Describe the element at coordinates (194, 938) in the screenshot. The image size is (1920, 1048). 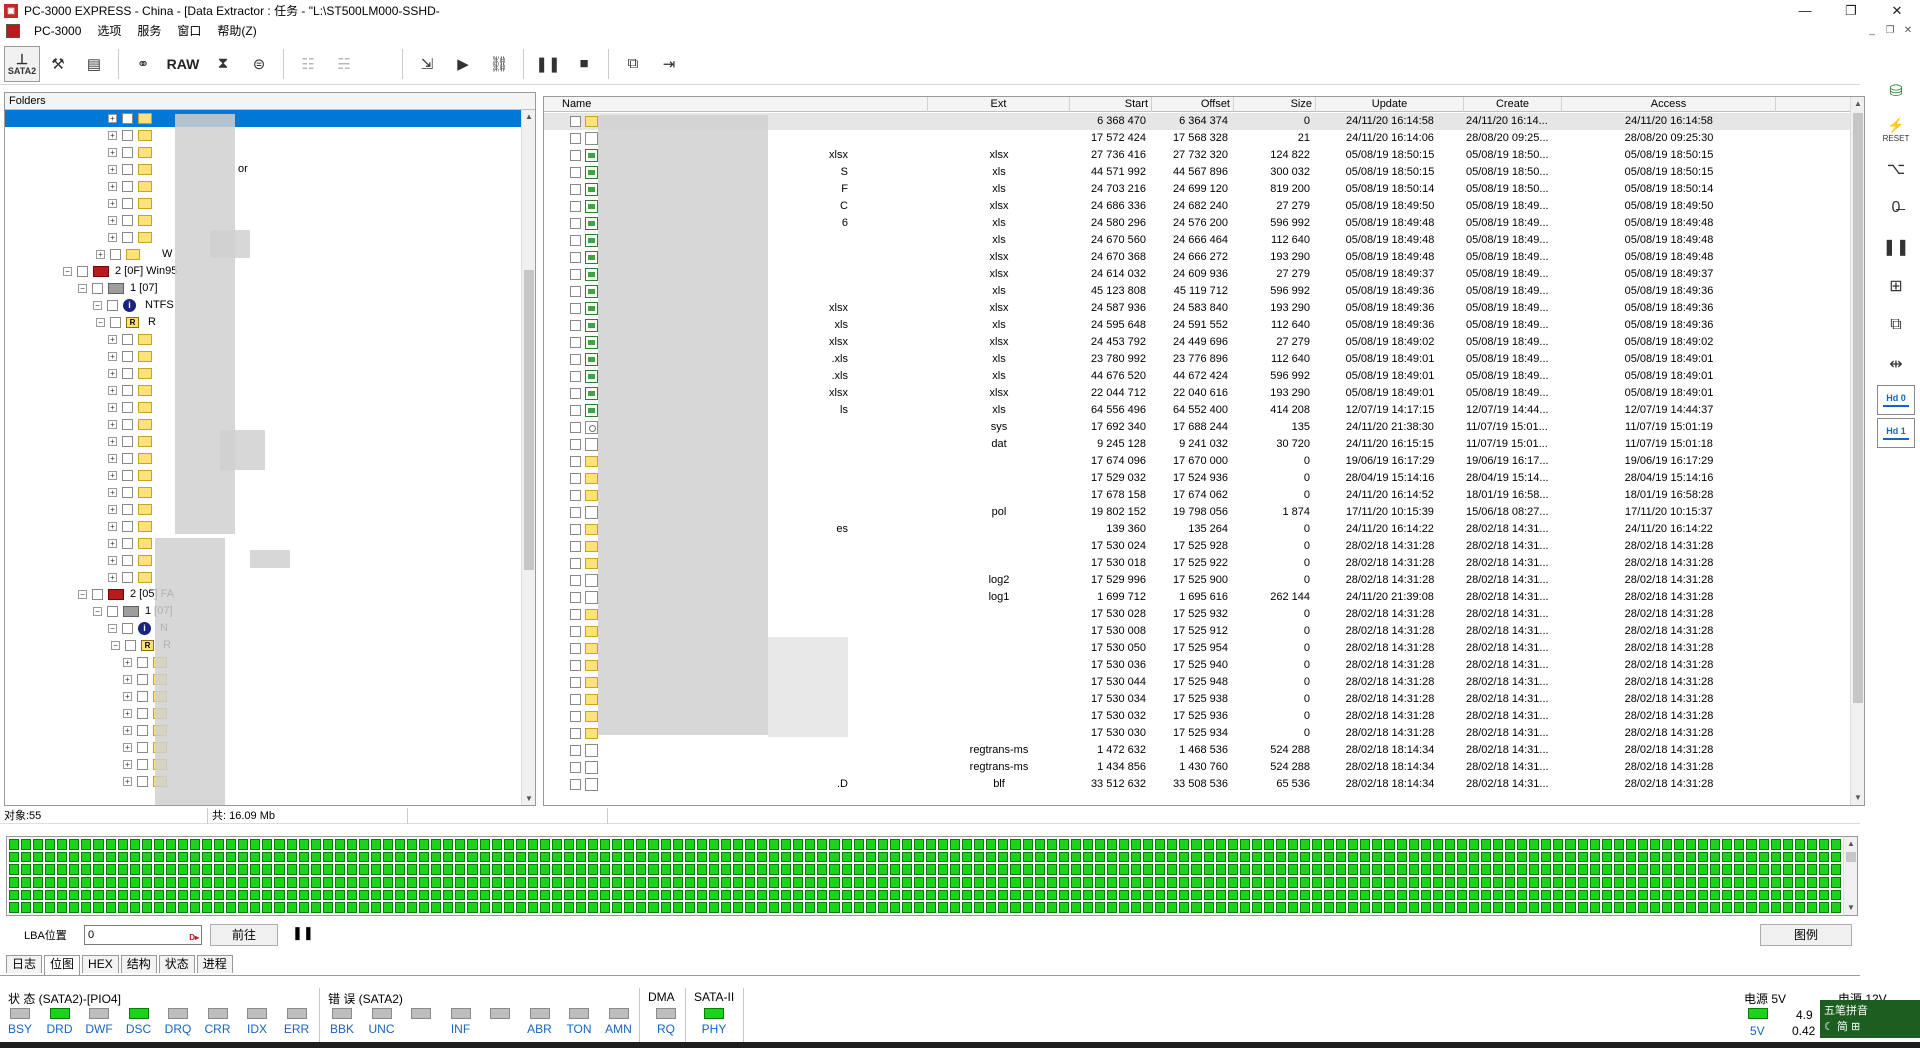
I see `decimal-mode-icon: D▸` at that location.